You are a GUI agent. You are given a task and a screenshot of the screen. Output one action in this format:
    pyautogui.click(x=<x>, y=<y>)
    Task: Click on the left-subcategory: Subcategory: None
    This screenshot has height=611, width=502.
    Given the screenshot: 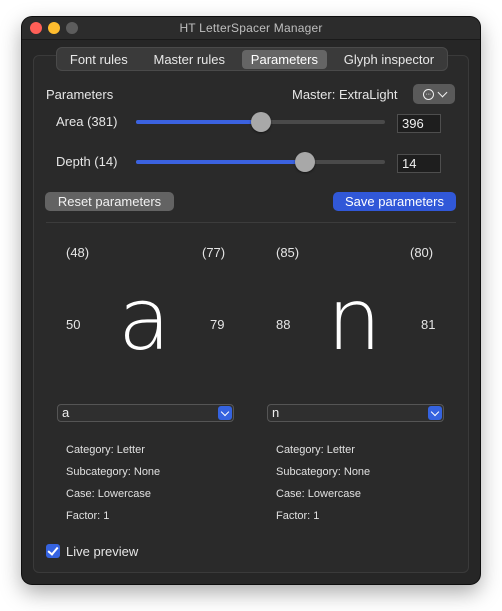 What is the action you would take?
    pyautogui.click(x=113, y=472)
    